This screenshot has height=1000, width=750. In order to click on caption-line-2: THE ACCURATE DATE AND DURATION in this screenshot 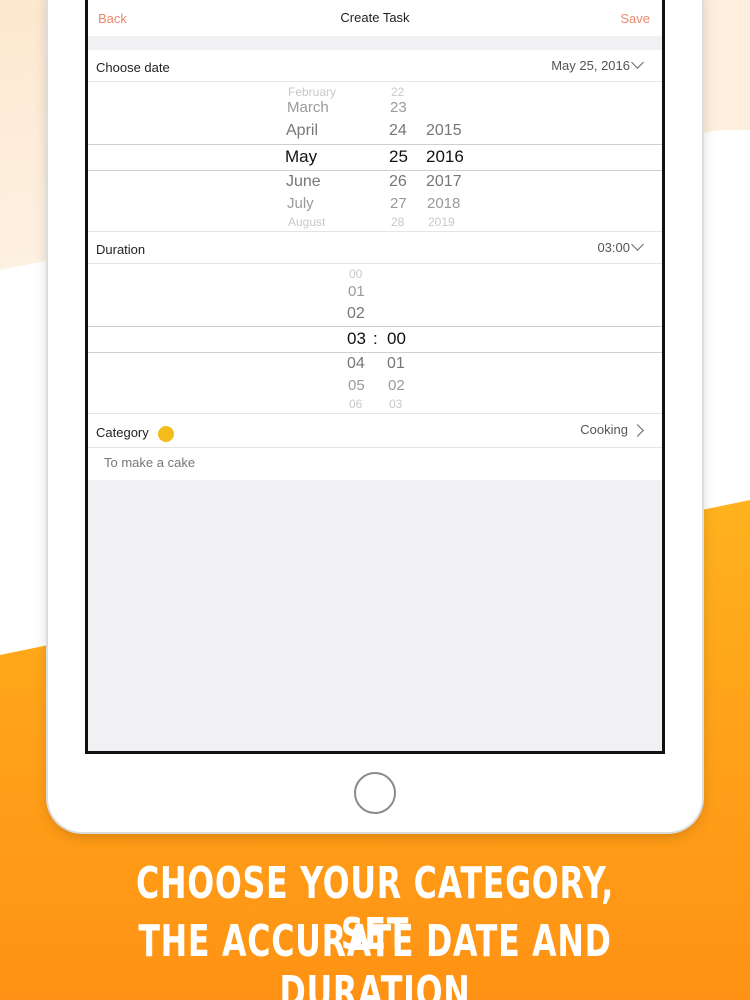, I will do `click(375, 958)`.